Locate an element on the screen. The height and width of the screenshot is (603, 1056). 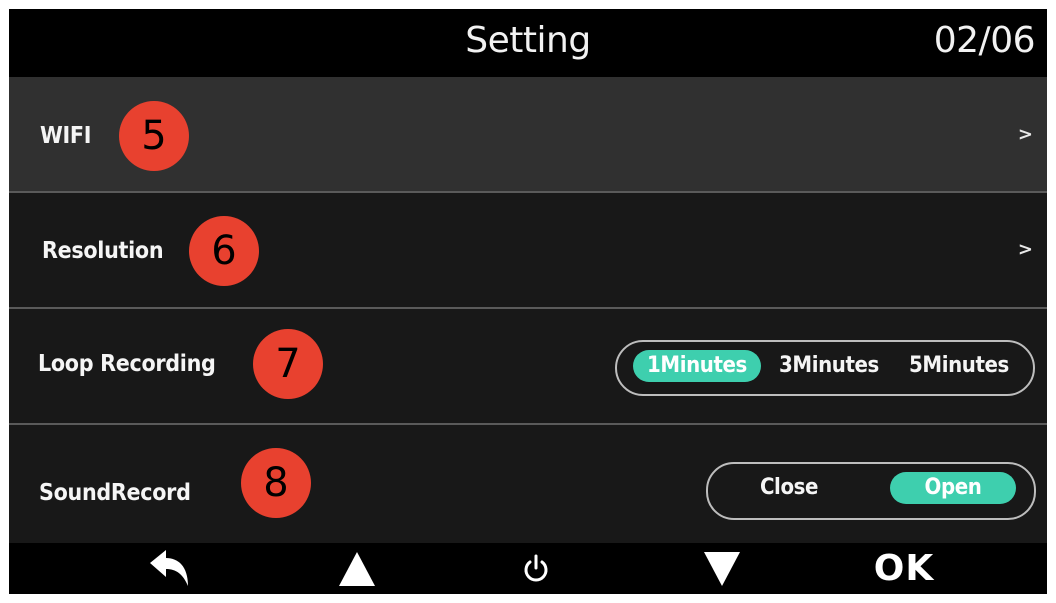
power-icon is located at coordinates (536, 567).